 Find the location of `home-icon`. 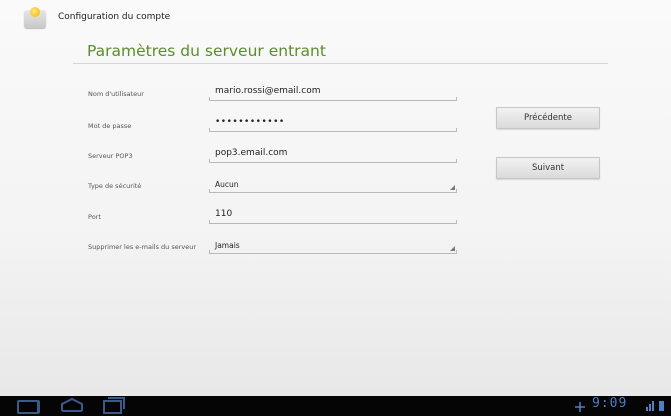

home-icon is located at coordinates (72, 405).